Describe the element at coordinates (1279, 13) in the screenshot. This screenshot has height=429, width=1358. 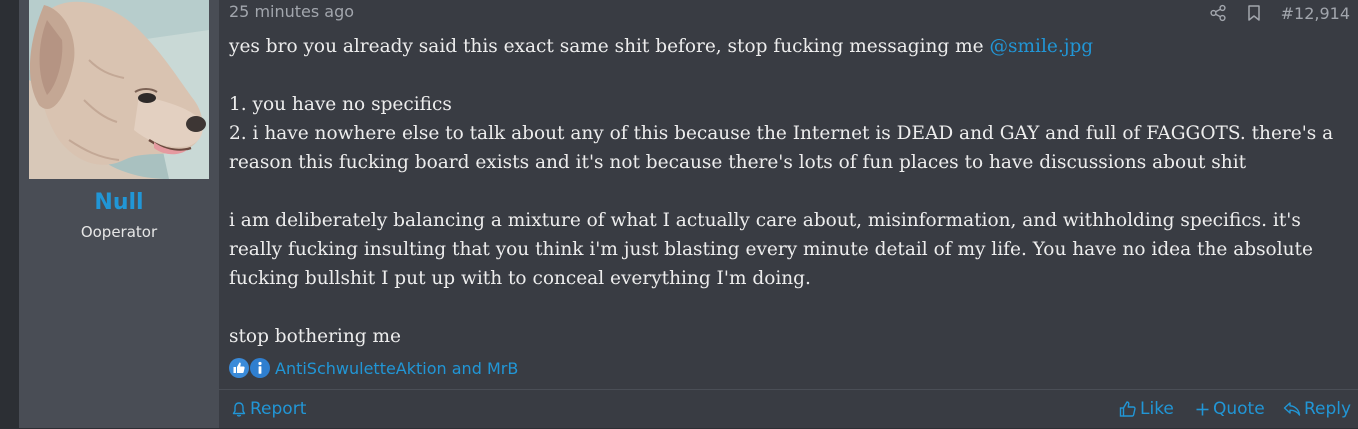
I see `post-tools: #12,914` at that location.